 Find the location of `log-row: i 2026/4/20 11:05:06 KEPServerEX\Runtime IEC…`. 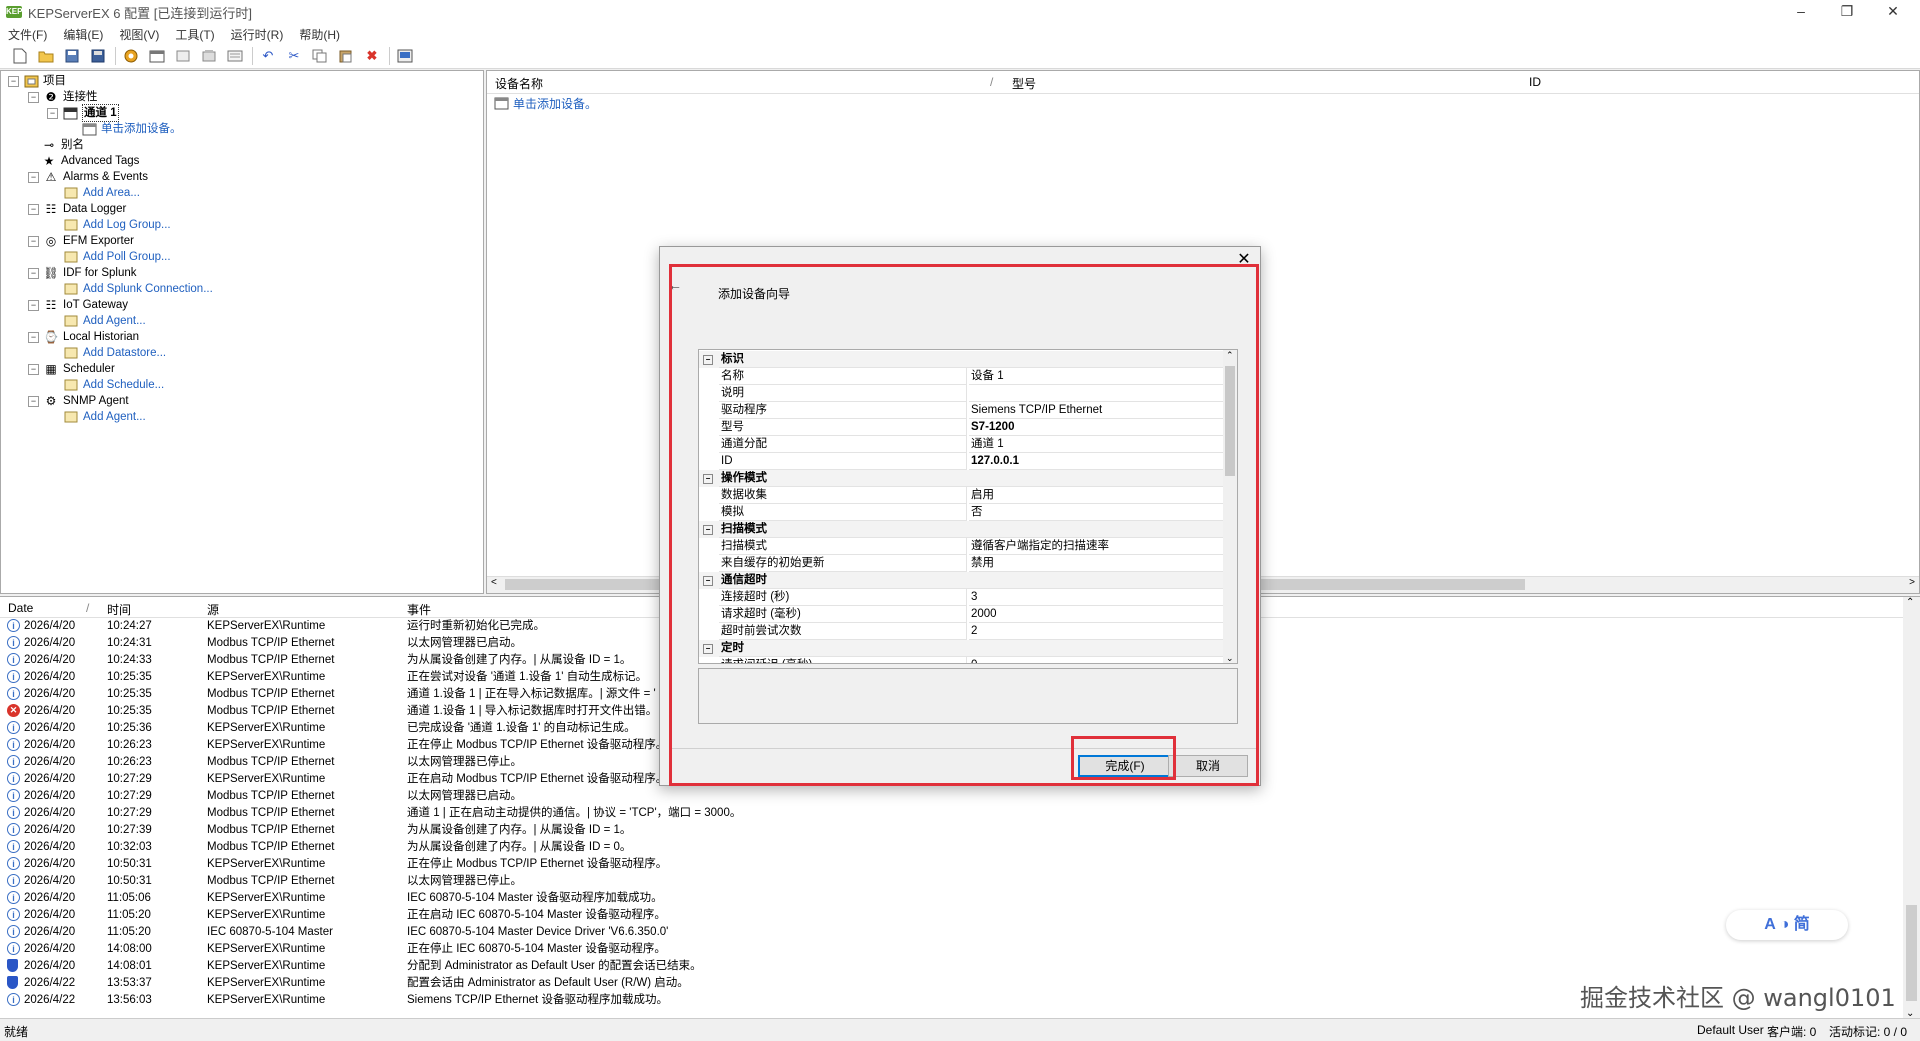

log-row: i 2026/4/20 11:05:06 KEPServerEX\Runtime IEC… is located at coordinates (950, 898).